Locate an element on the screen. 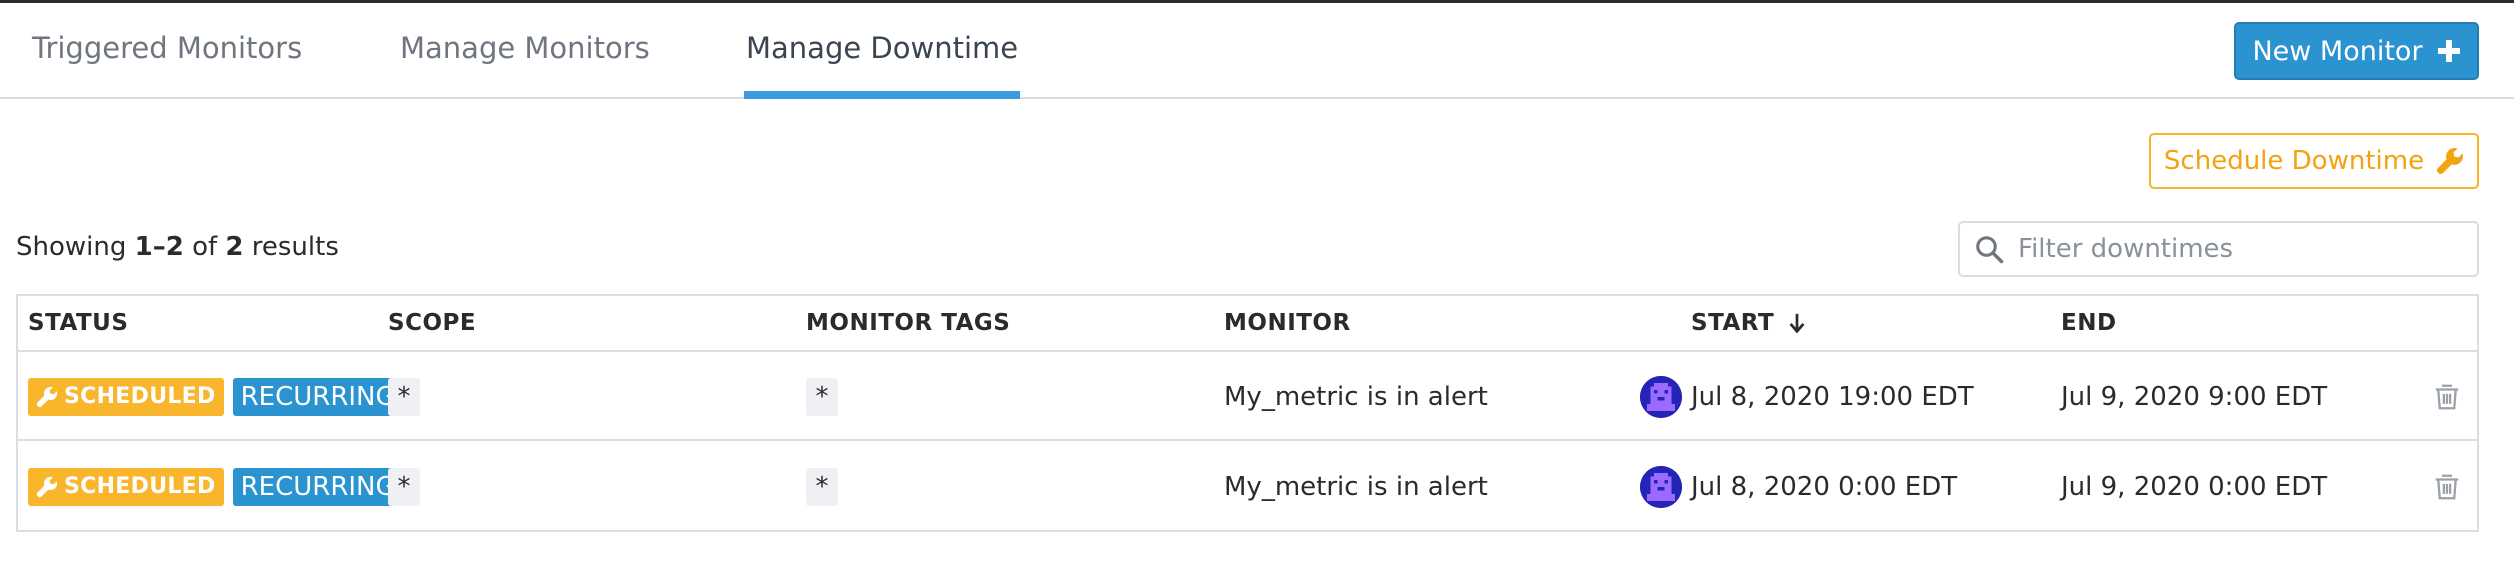 The width and height of the screenshot is (2514, 572). tab-manage-downtime: Manage Downtime is located at coordinates (882, 51).